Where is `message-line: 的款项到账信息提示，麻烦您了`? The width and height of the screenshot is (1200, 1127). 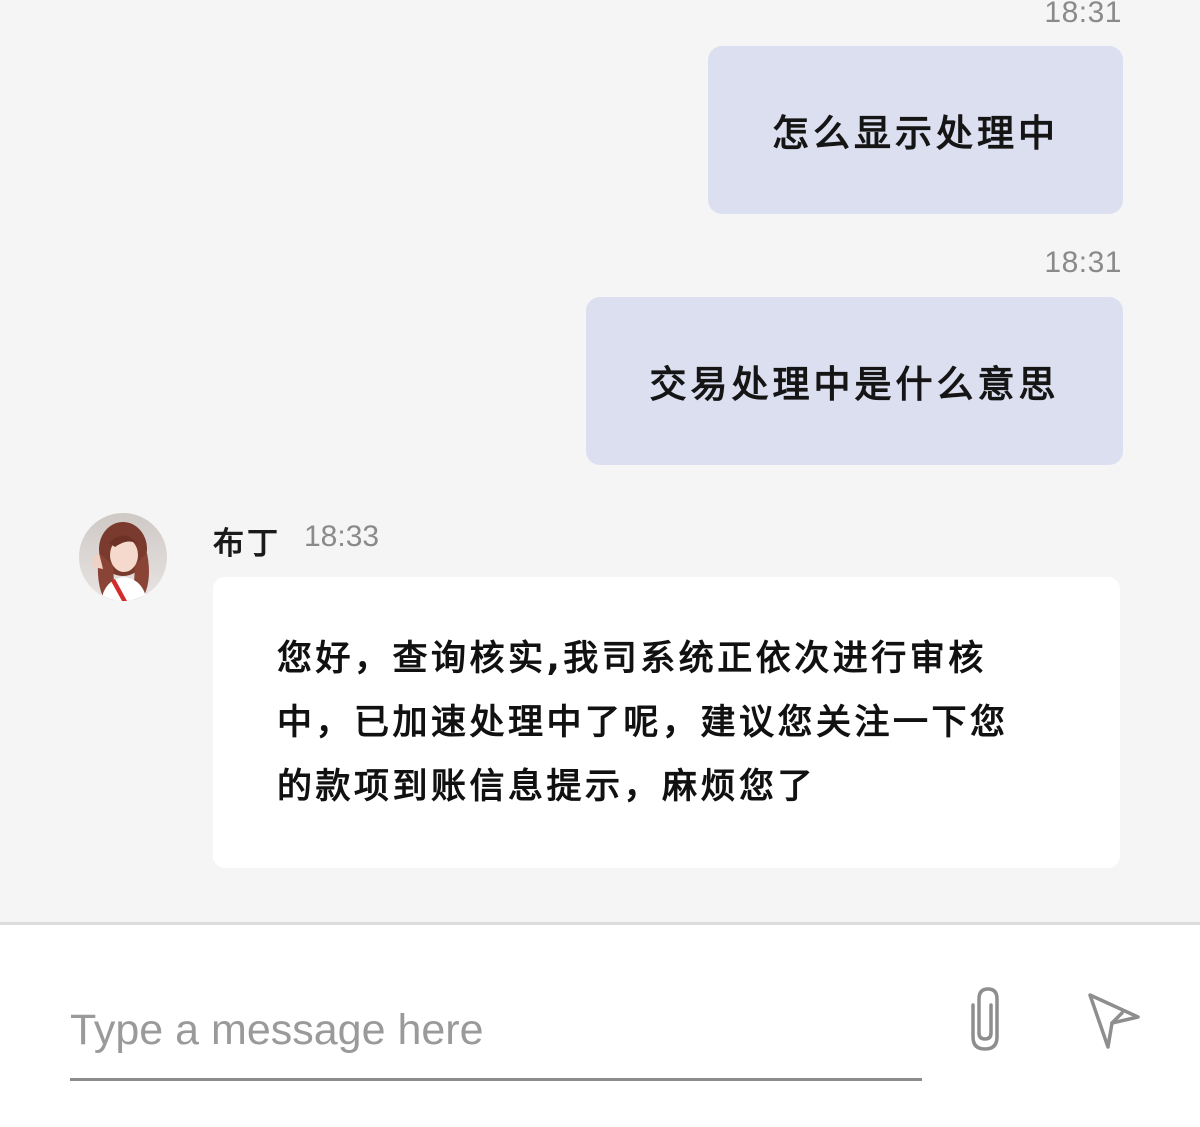 message-line: 的款项到账信息提示，麻烦您了 is located at coordinates (547, 787).